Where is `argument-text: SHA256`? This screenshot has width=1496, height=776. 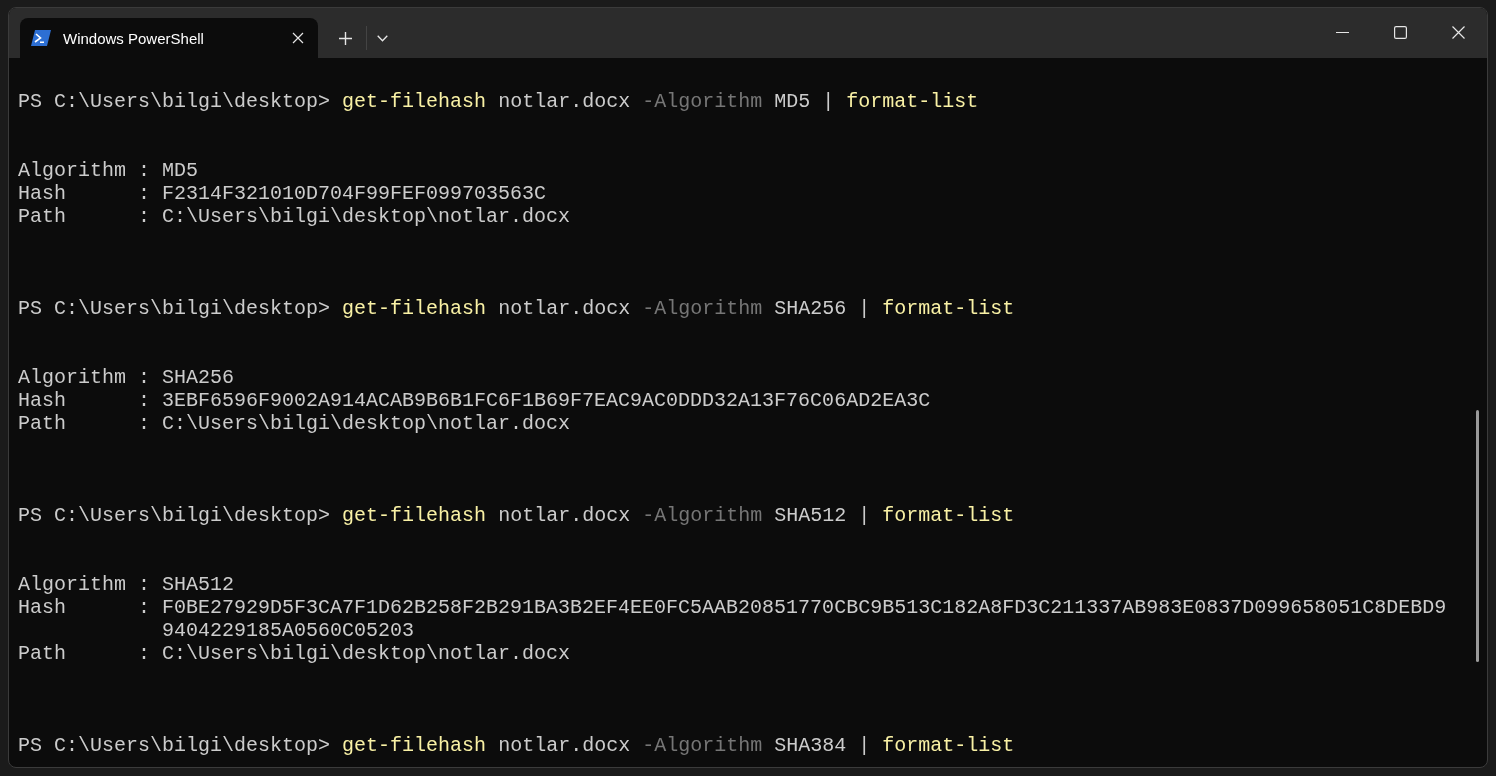
argument-text: SHA256 is located at coordinates (810, 308).